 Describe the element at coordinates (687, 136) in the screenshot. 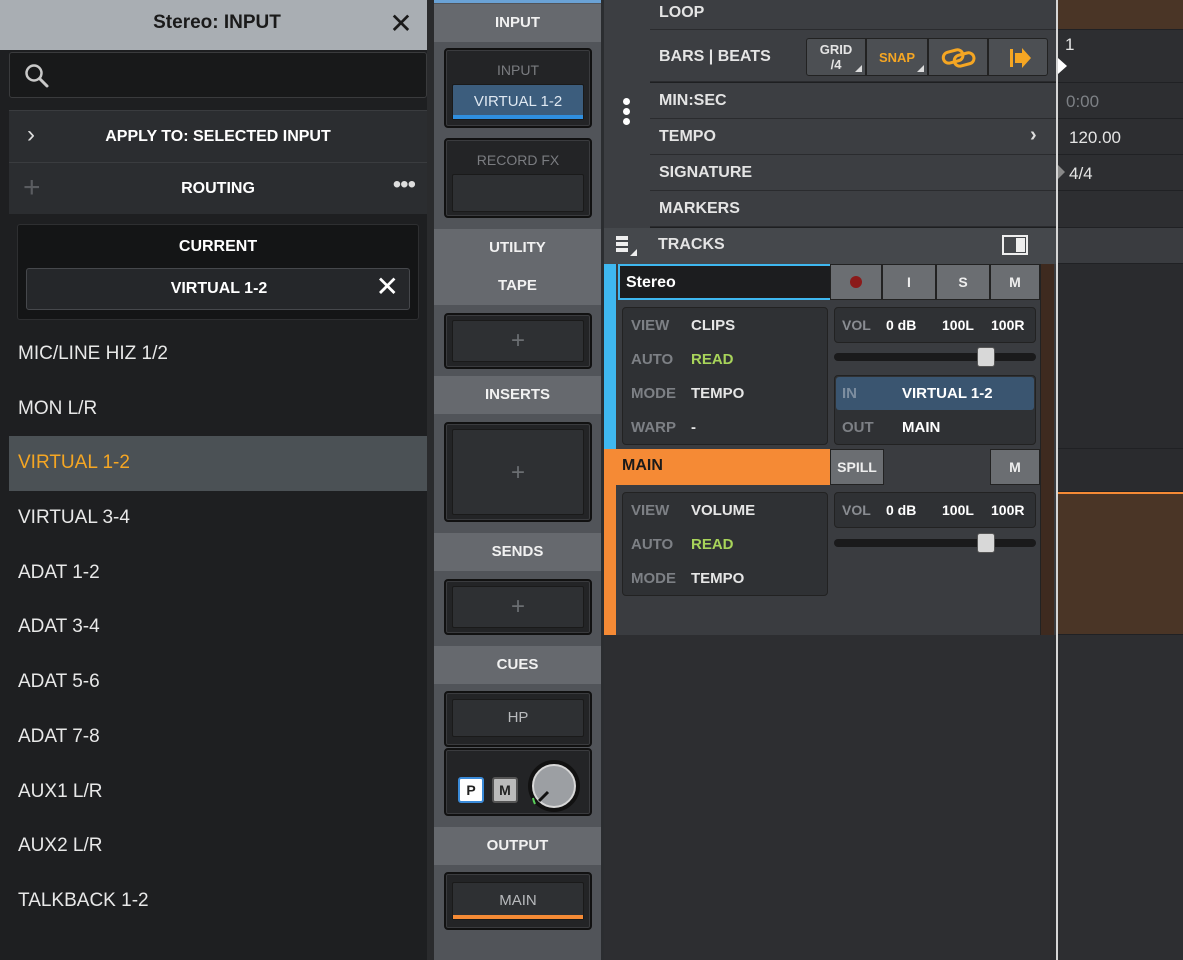

I see `tempo-label: TEMPO` at that location.